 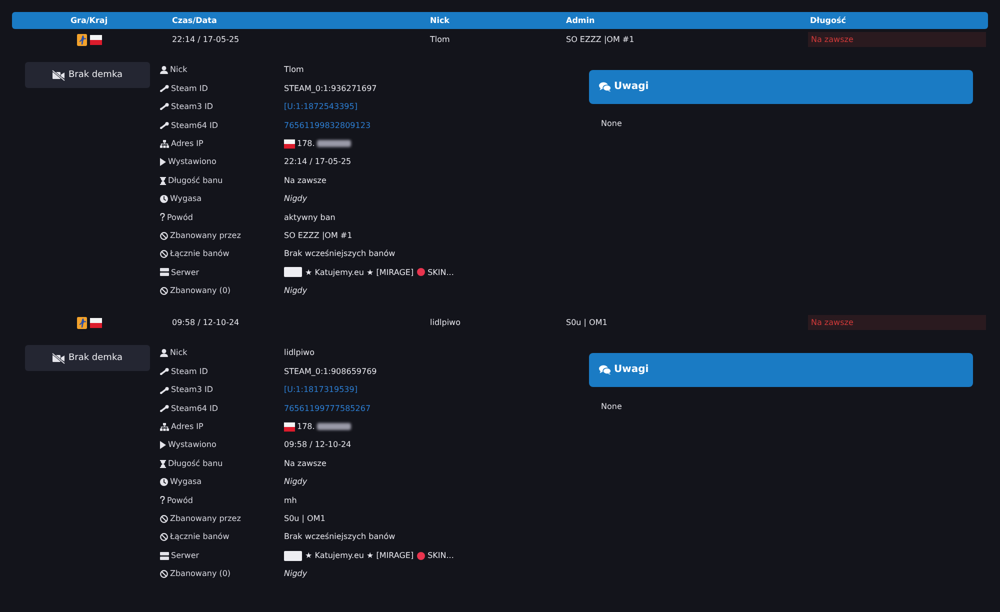 I want to click on field-value: 22:14 / 17-05-25, so click(x=318, y=162).